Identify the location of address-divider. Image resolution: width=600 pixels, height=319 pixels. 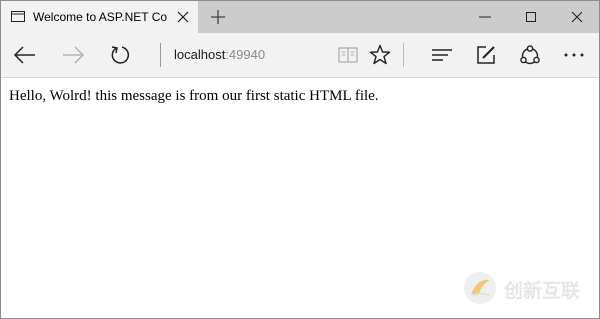
(160, 55).